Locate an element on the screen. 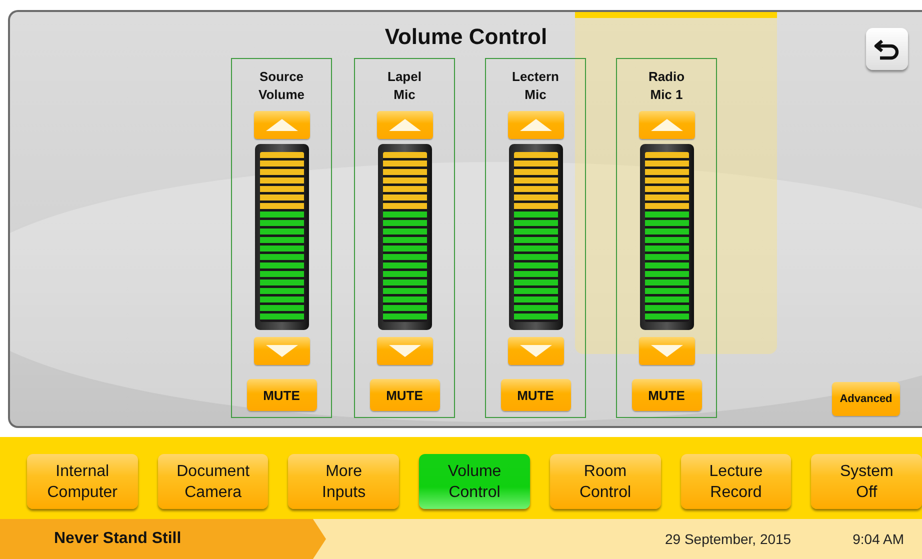  back-button is located at coordinates (887, 49).